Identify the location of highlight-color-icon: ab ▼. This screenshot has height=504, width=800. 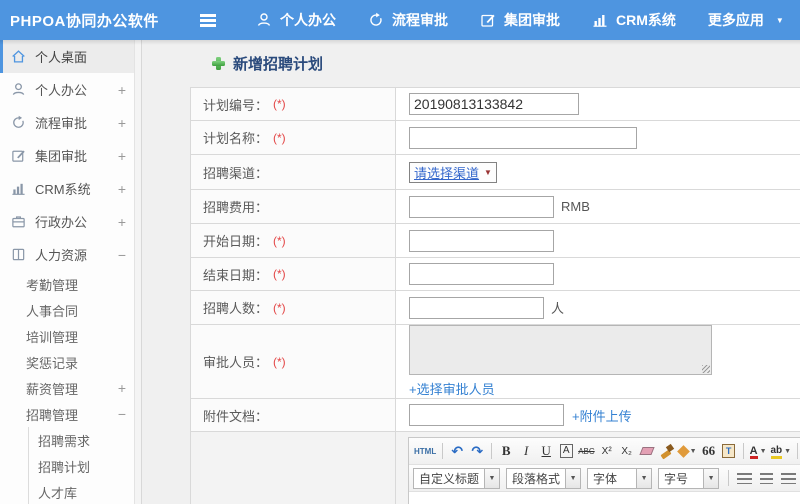
(781, 451).